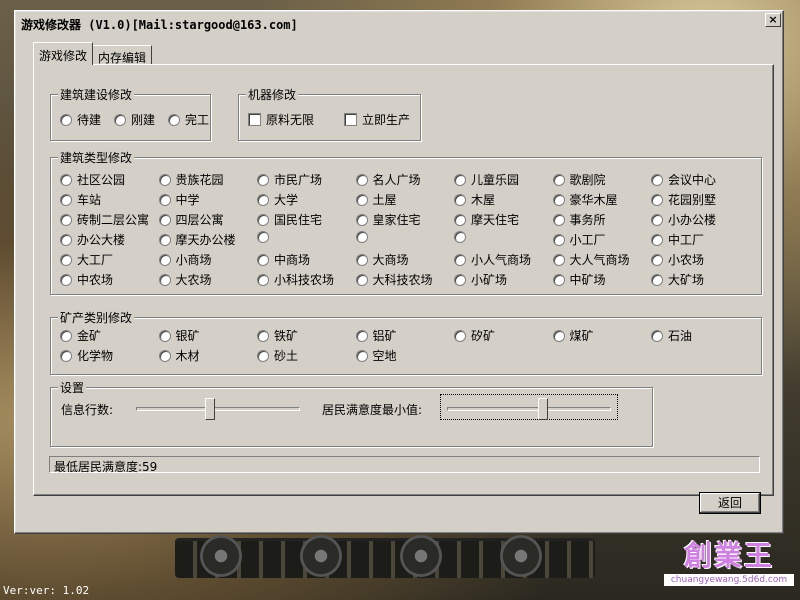  What do you see at coordinates (483, 336) in the screenshot?
I see `option-label: 矽矿` at bounding box center [483, 336].